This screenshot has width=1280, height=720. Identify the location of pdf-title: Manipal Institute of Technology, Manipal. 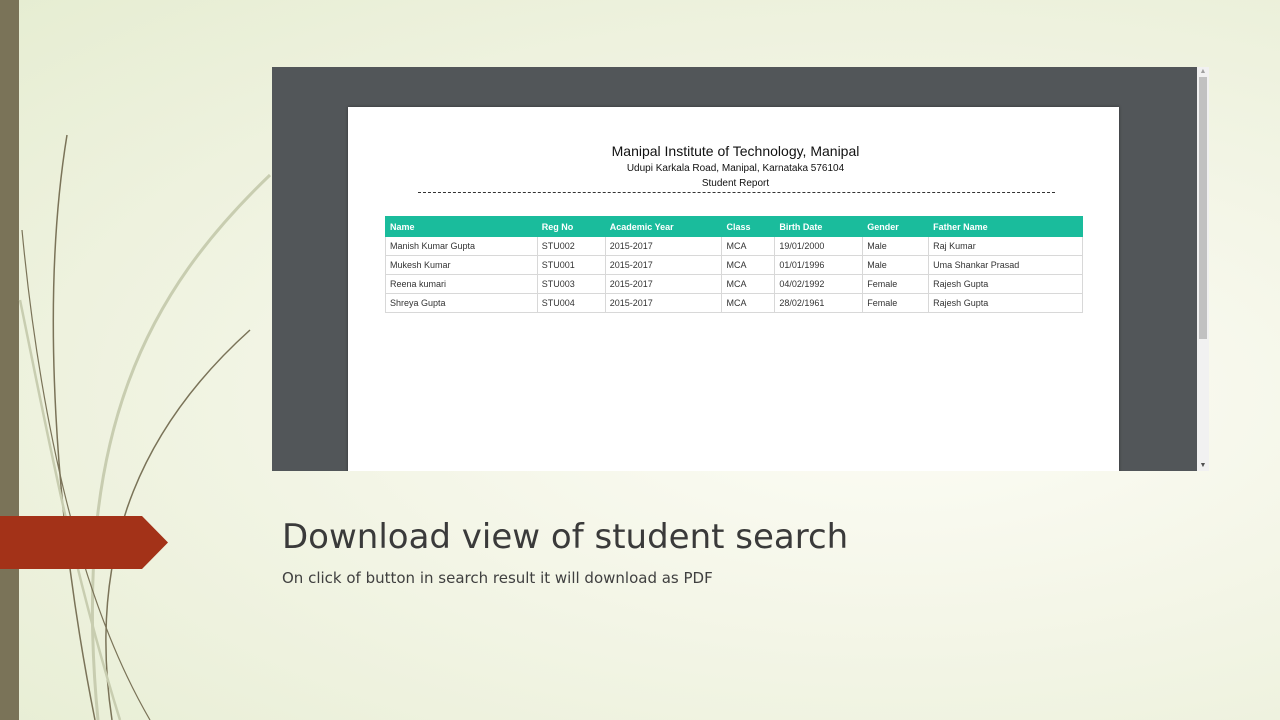
(735, 151).